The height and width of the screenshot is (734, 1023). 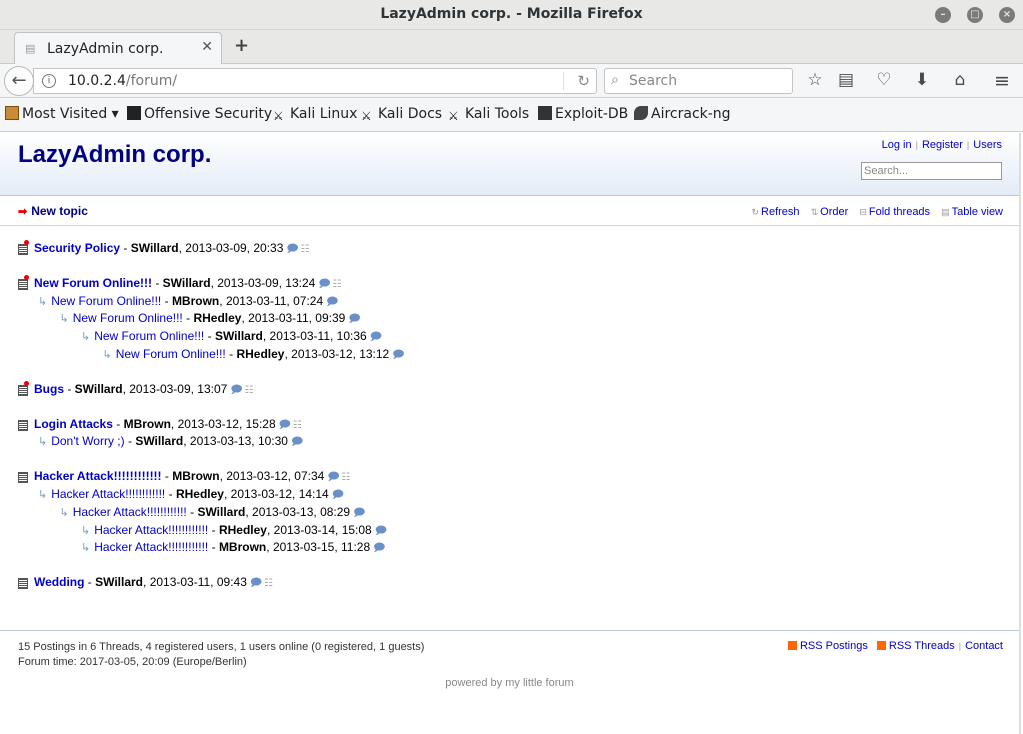 I want to click on window-titlebar: LazyAdmin corp. - Mozilla Firefox – □ ×, so click(x=511, y=15).